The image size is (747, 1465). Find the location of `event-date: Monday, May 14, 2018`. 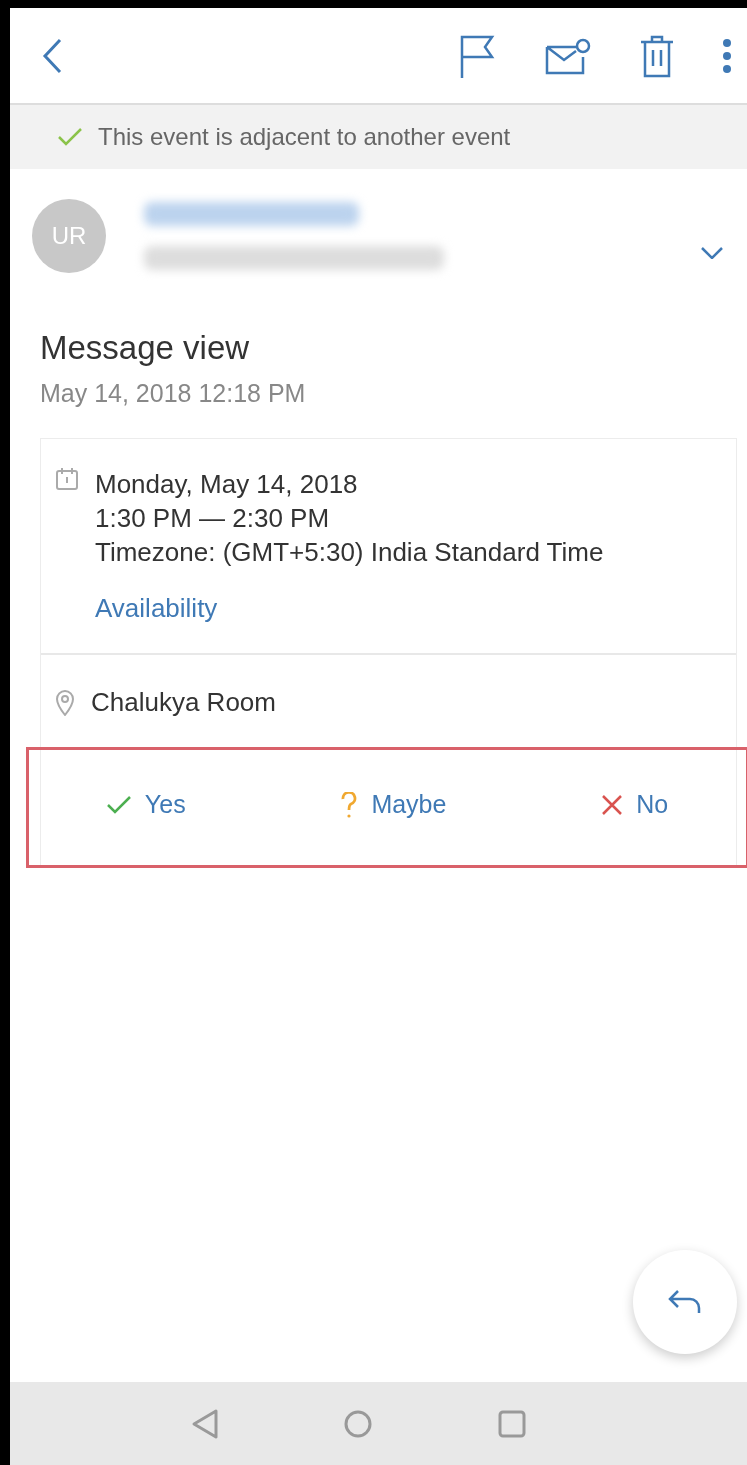

event-date: Monday, May 14, 2018 is located at coordinates (227, 484).